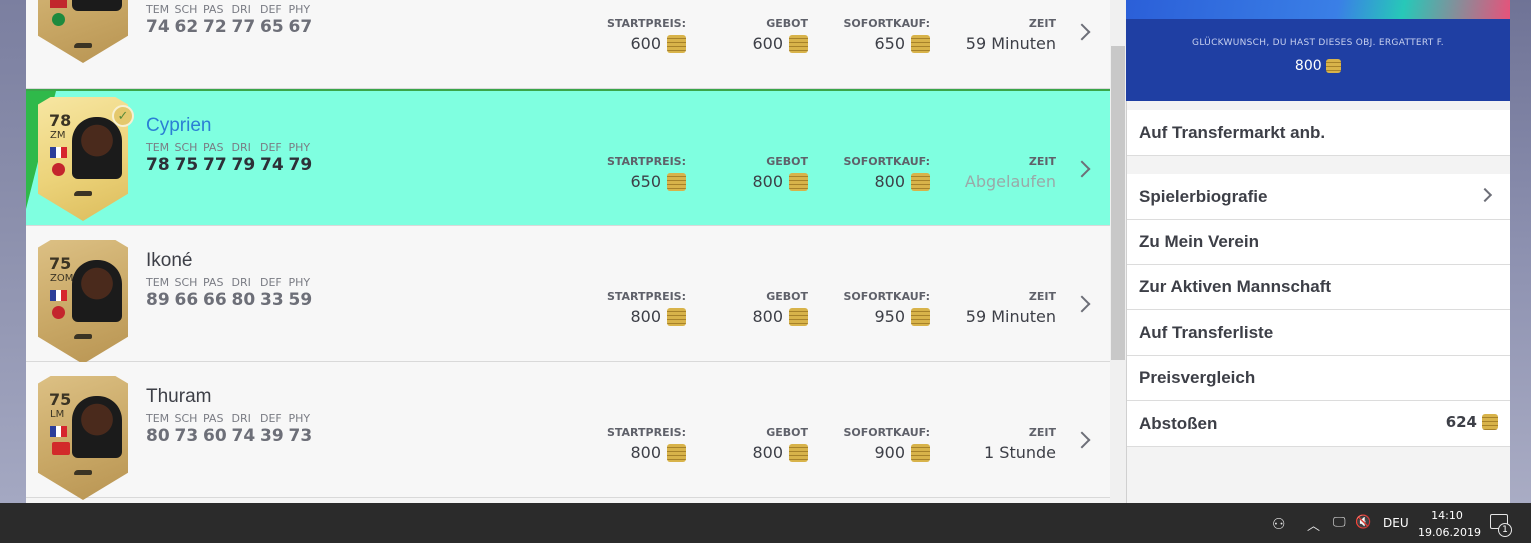 The width and height of the screenshot is (1531, 543). Describe the element at coordinates (13, 251) in the screenshot. I see `background-left` at that location.